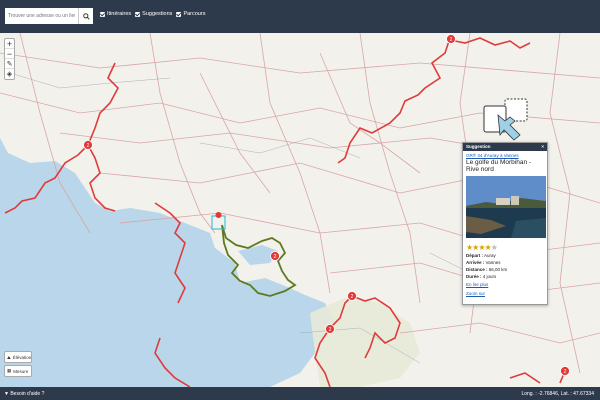 The image size is (600, 400). Describe the element at coordinates (487, 269) in the screenshot. I see `popup-row: Distance : 66,00 km` at that location.